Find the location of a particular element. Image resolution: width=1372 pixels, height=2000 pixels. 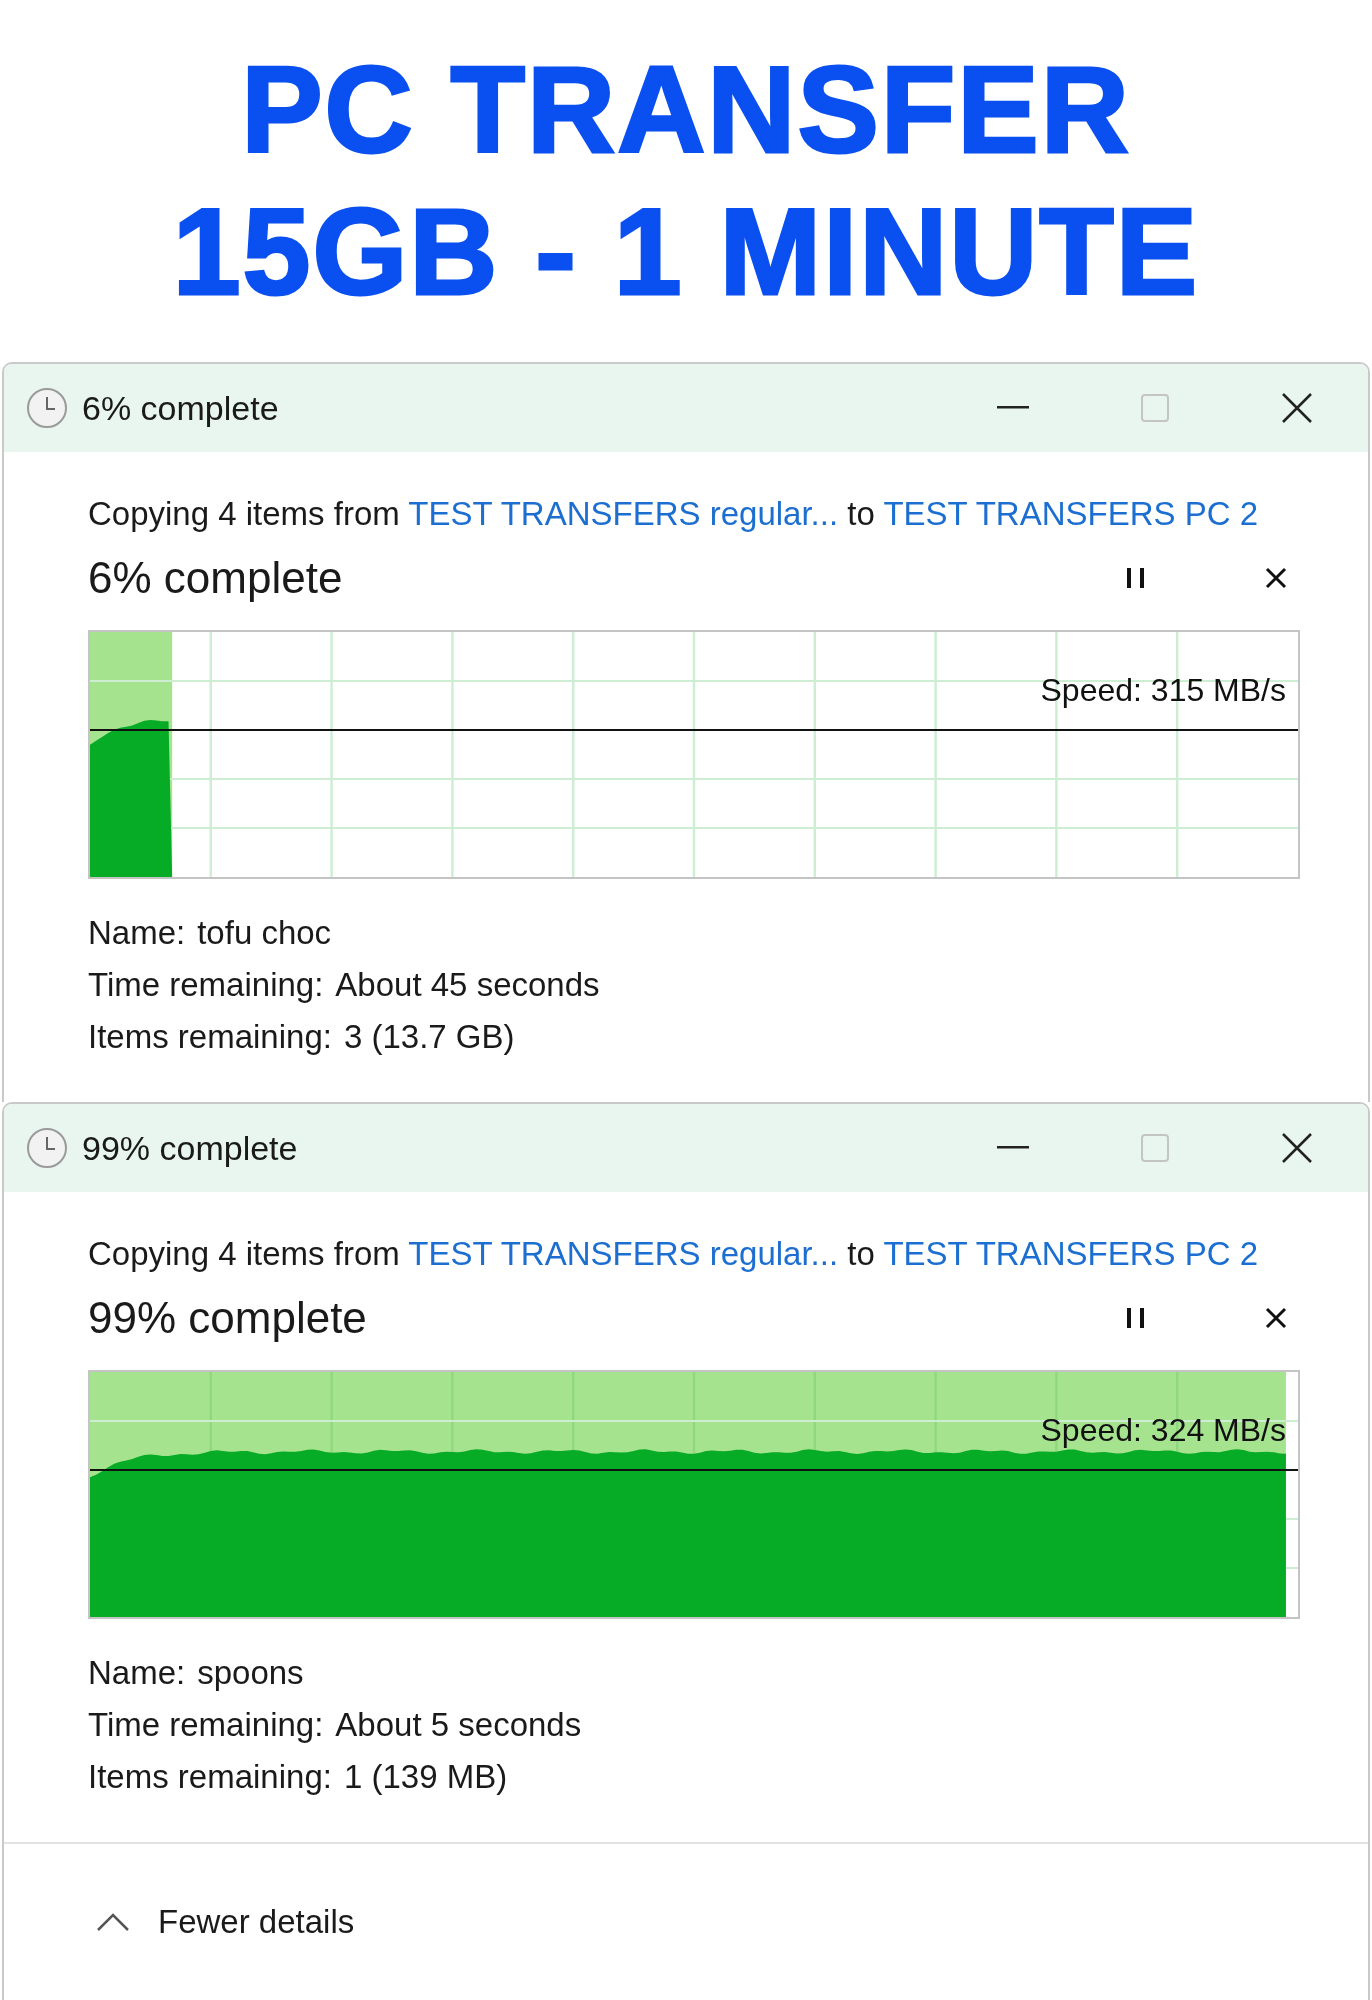

progress-heading: 99% complete is located at coordinates (228, 1318).